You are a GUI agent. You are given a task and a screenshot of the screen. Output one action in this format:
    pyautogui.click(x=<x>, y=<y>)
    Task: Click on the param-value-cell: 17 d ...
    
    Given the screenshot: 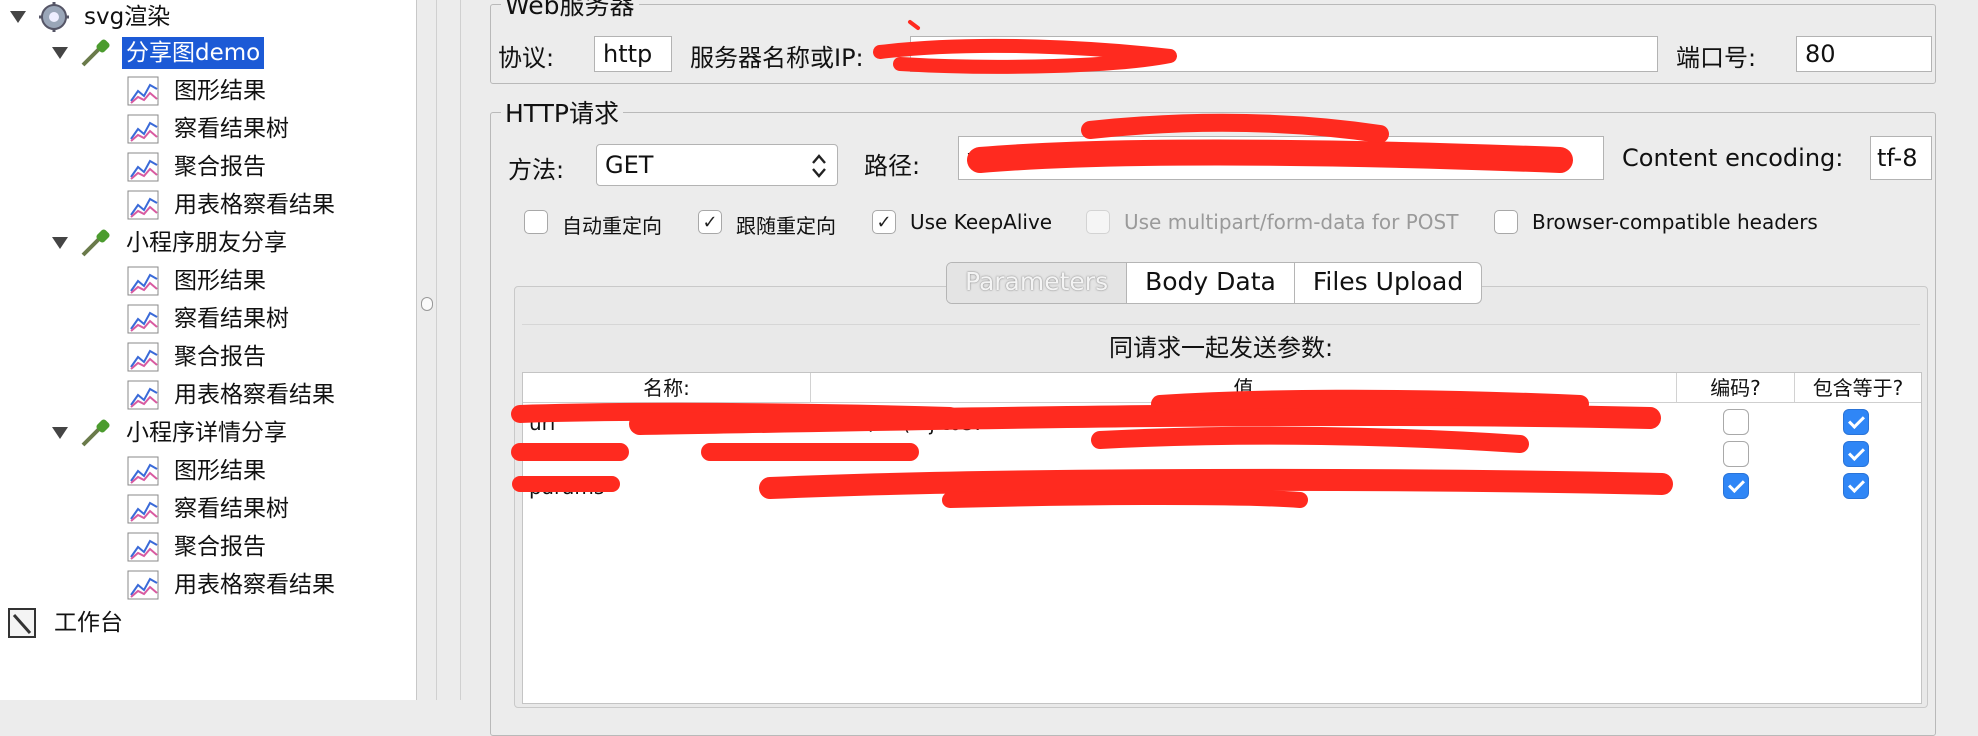 What is the action you would take?
    pyautogui.click(x=1244, y=487)
    